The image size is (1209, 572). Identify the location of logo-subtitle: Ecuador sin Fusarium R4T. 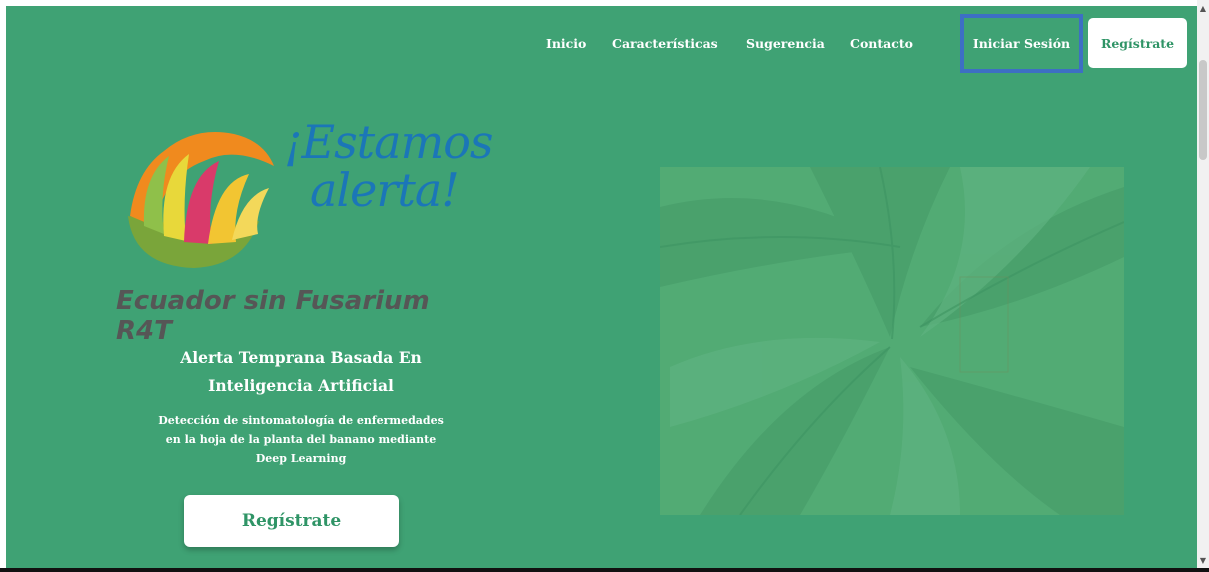
(273, 316).